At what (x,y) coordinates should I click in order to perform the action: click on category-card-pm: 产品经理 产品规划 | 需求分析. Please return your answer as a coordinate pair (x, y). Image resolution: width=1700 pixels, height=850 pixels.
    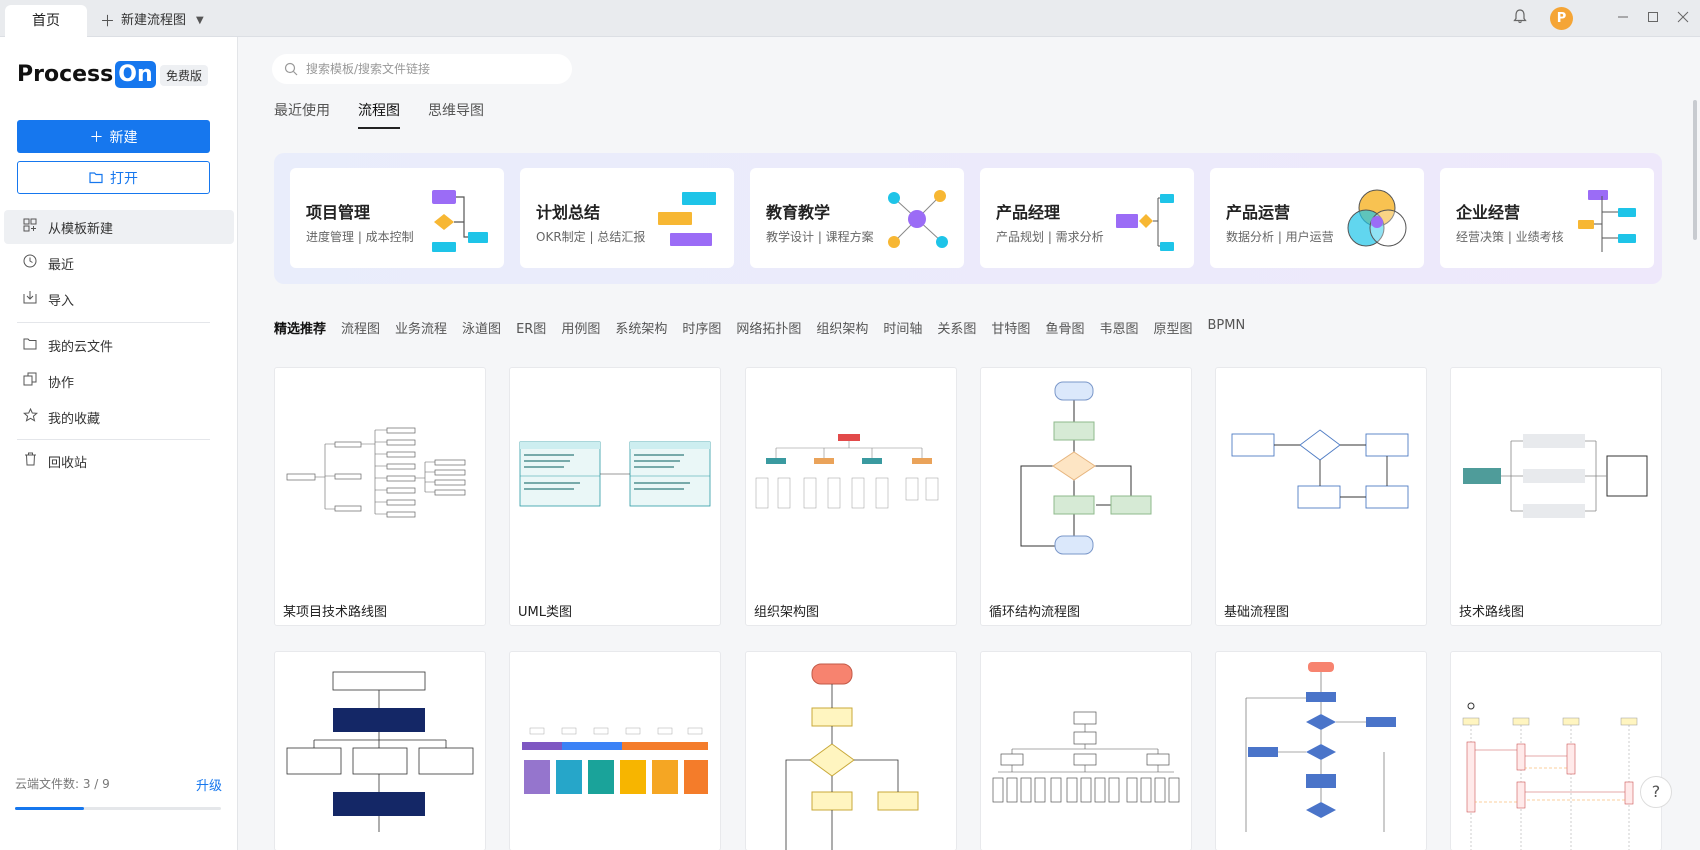
    Looking at the image, I should click on (1087, 218).